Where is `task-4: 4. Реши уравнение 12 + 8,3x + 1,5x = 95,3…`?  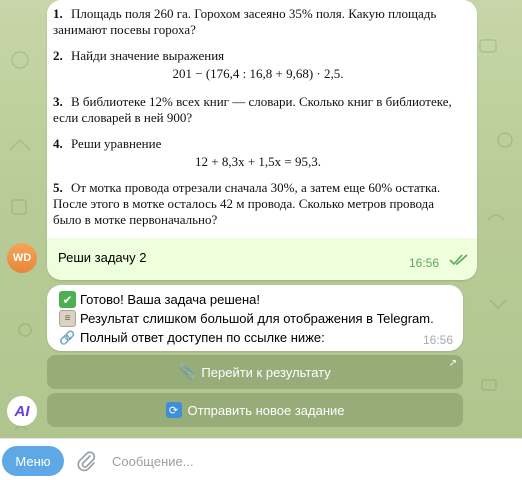 task-4: 4. Реши уравнение 12 + 8,3x + 1,5x = 95,3… is located at coordinates (258, 153).